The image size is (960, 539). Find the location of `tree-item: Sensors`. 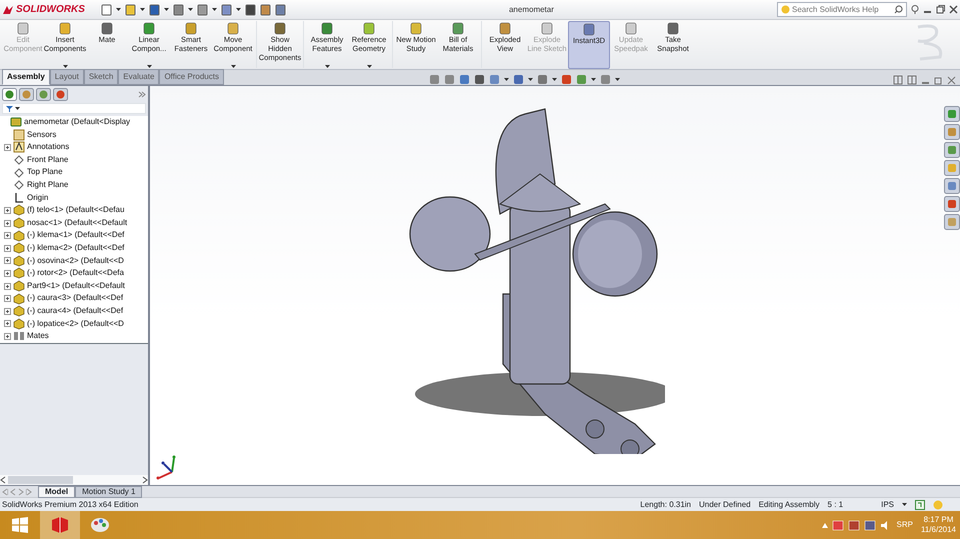

tree-item: Sensors is located at coordinates (41, 135).